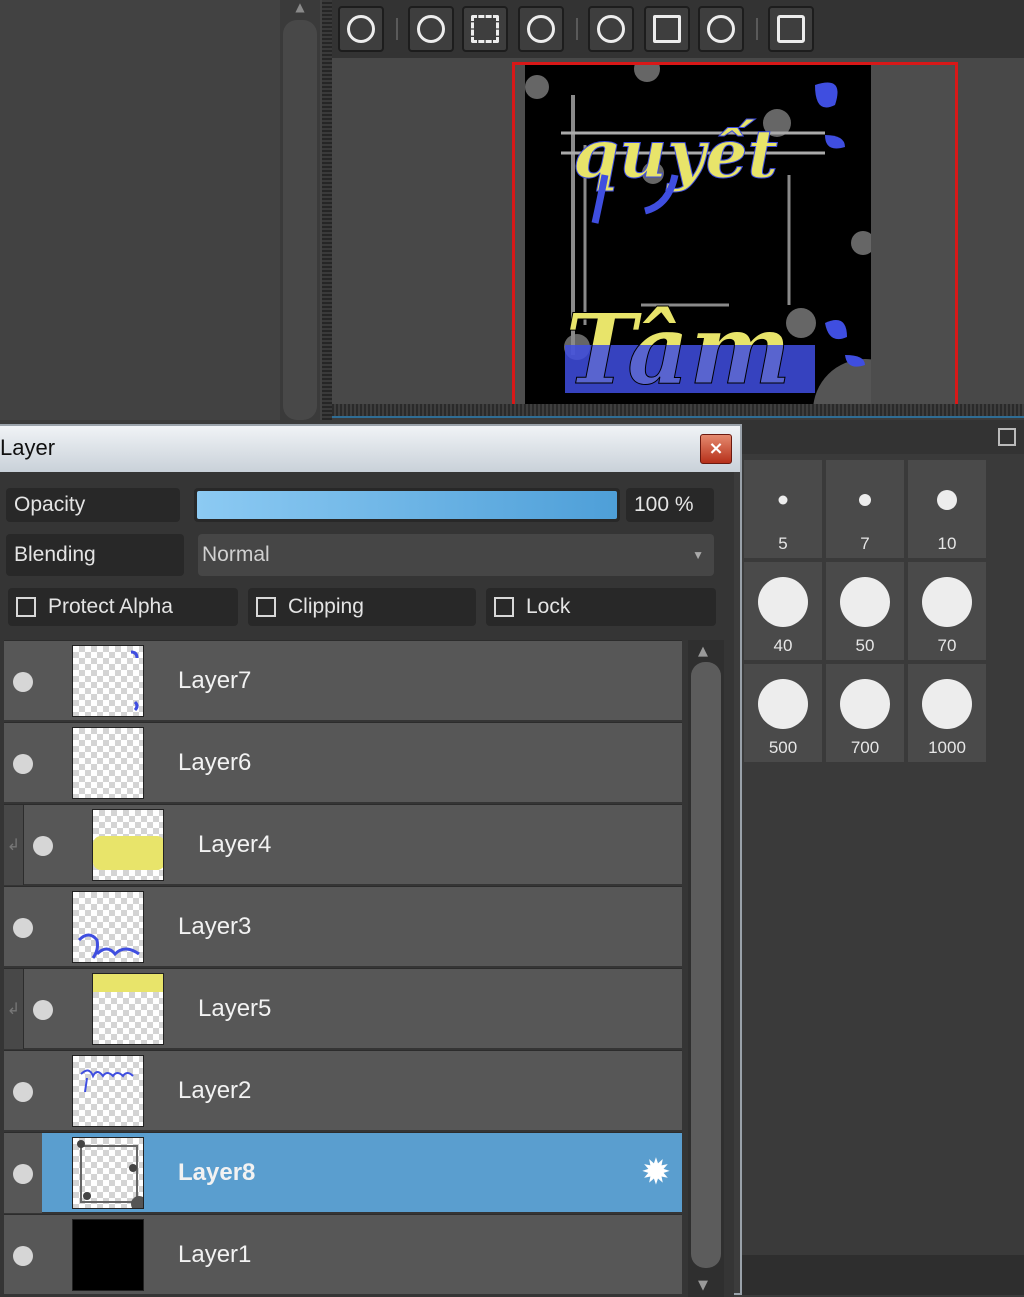 The height and width of the screenshot is (1297, 1024). What do you see at coordinates (601, 607) in the screenshot?
I see `lock-checkbox: Lock` at bounding box center [601, 607].